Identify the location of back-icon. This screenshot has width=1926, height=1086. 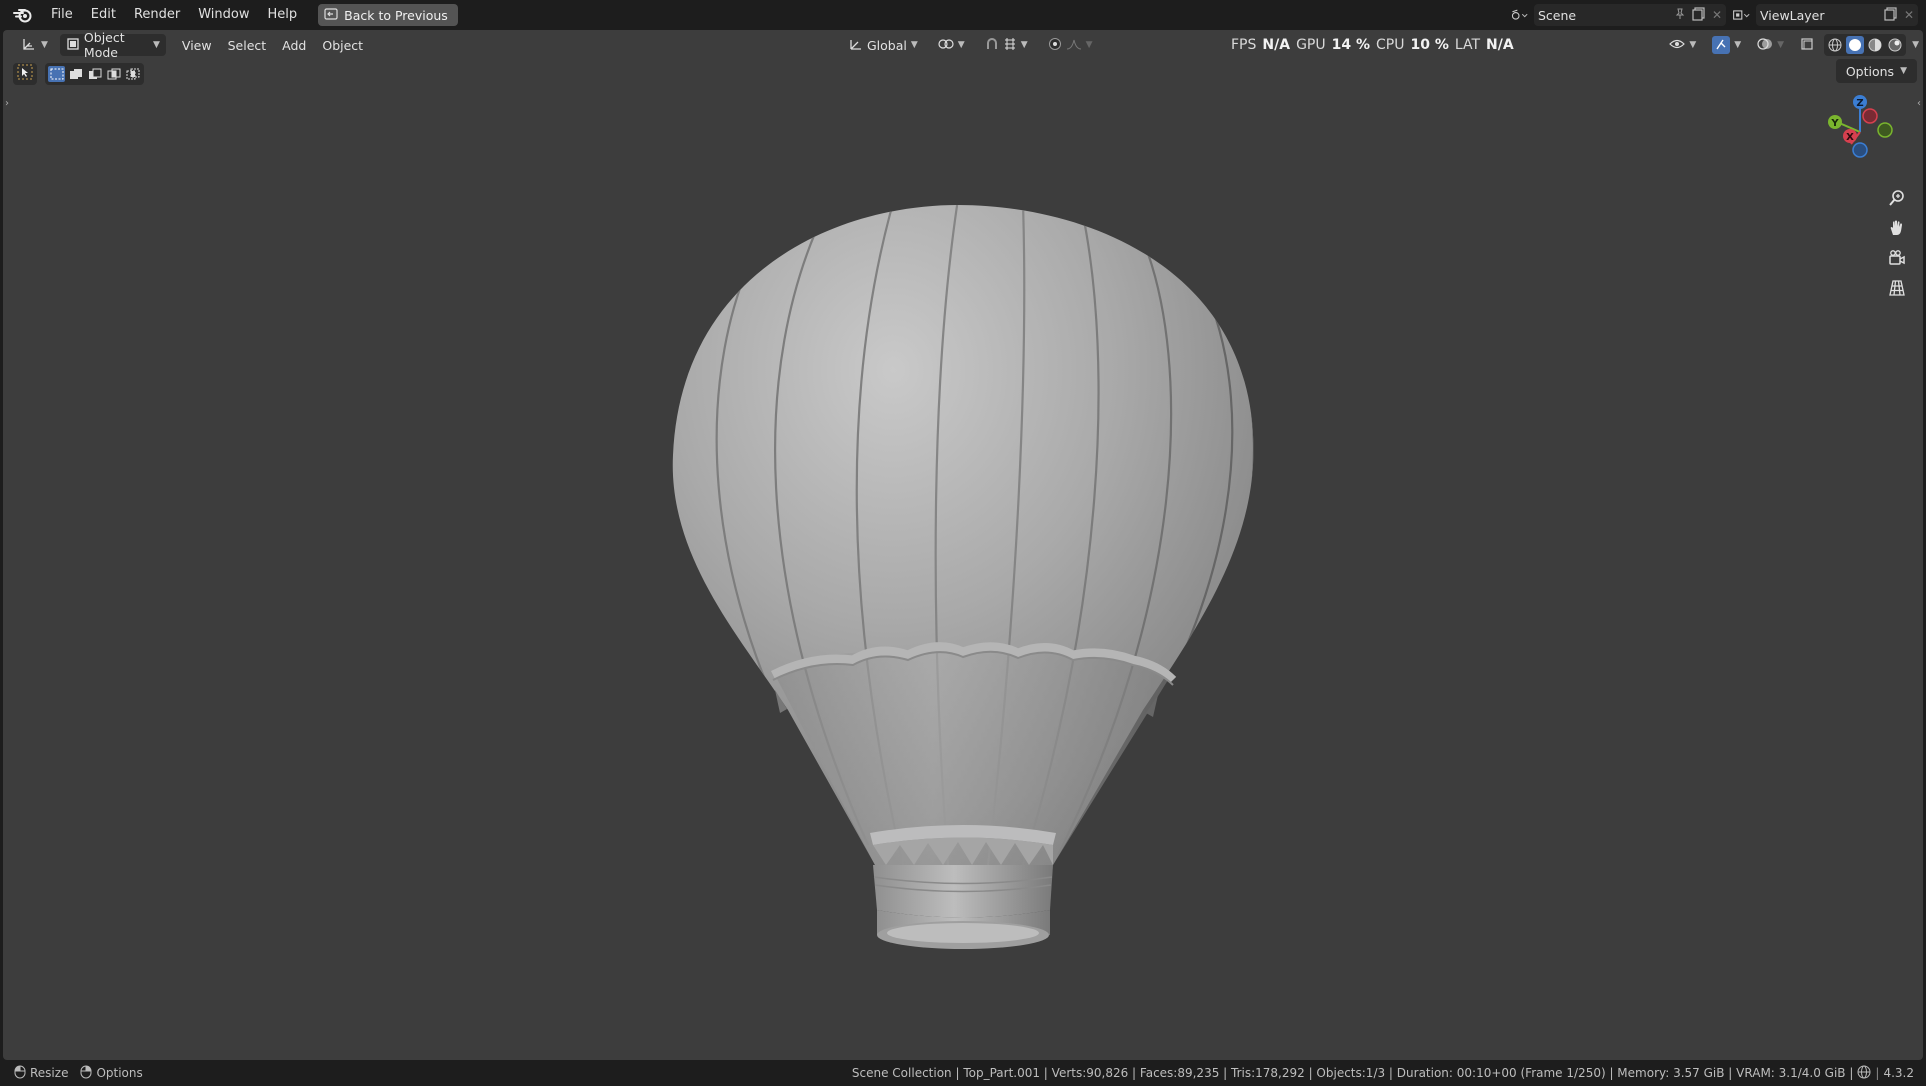
(331, 15).